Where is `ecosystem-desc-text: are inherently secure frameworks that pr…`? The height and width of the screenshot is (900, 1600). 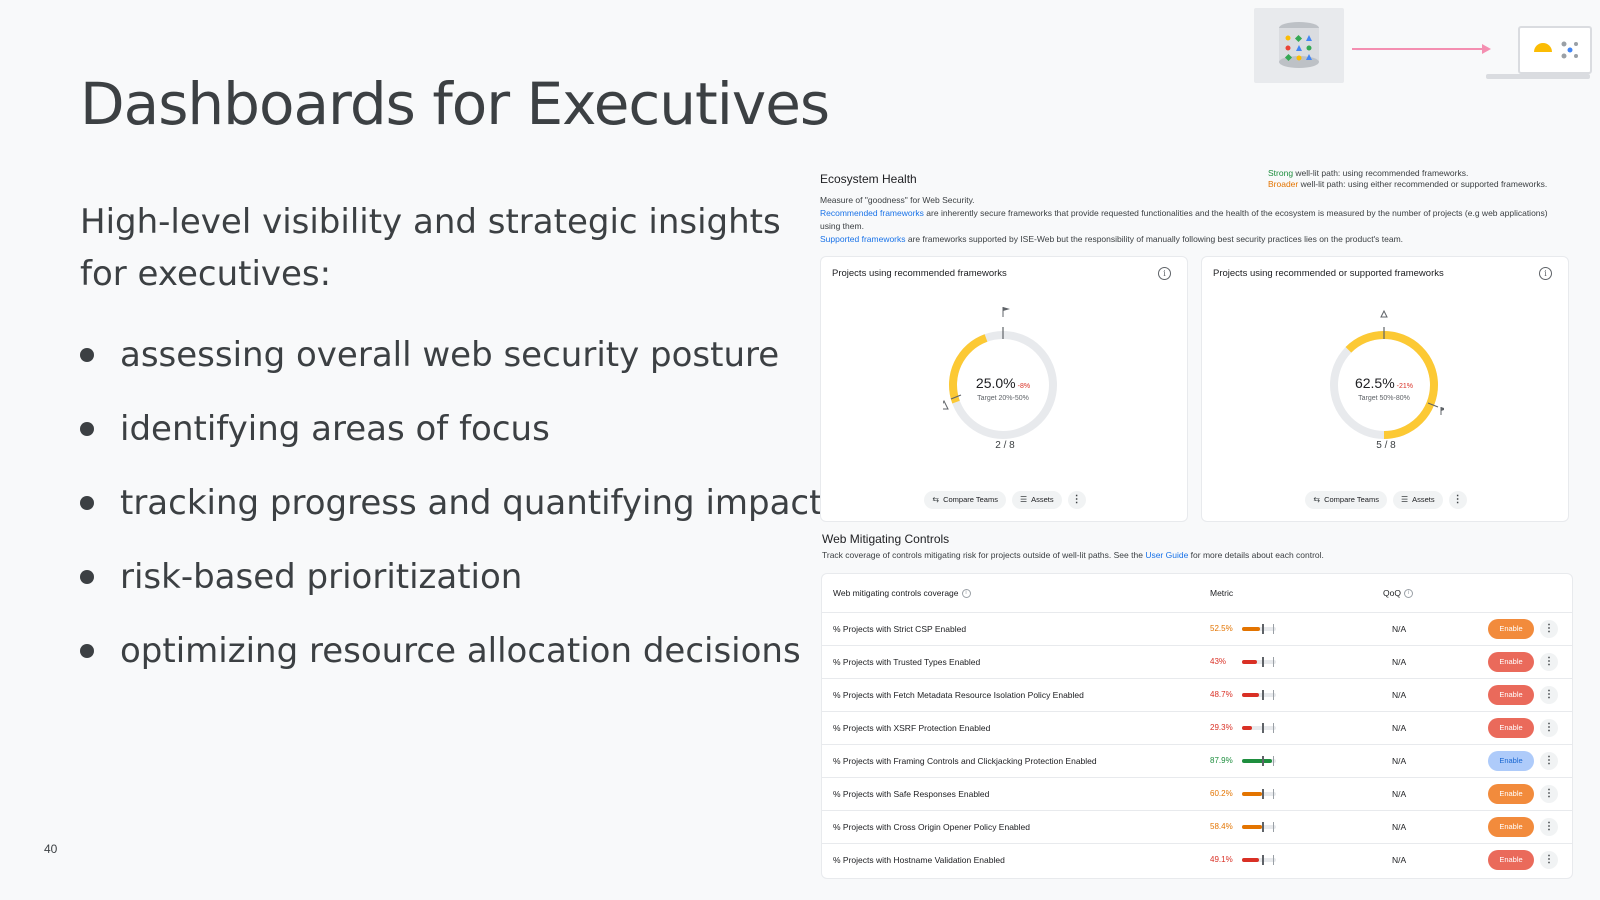
ecosystem-desc-text: are inherently secure frameworks that pr… is located at coordinates (1184, 219).